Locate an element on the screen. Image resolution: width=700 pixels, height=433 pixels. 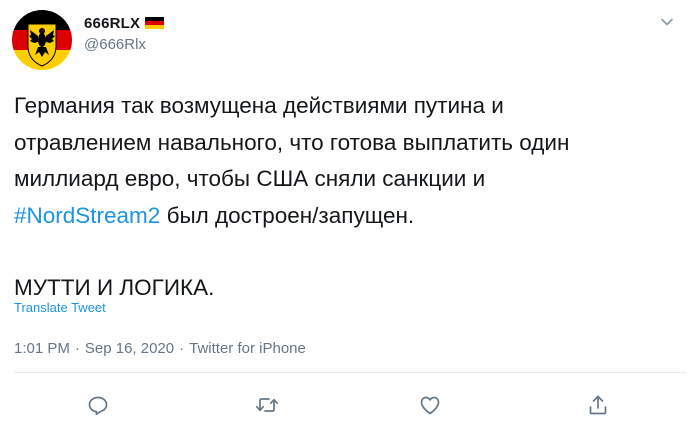
tweet-line-rest: был достроен/запущен. is located at coordinates (287, 215).